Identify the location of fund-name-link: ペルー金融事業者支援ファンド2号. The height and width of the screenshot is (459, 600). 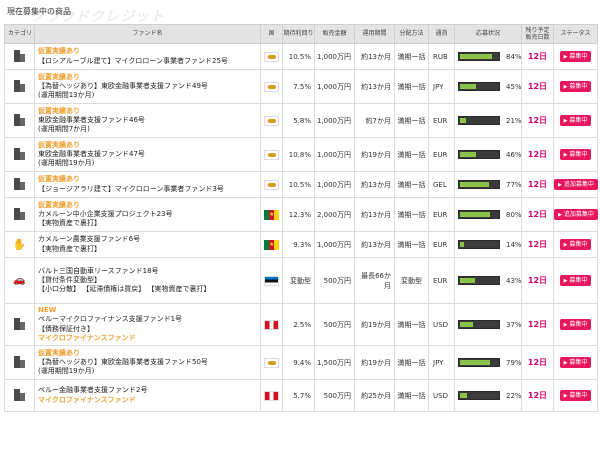
(147, 390).